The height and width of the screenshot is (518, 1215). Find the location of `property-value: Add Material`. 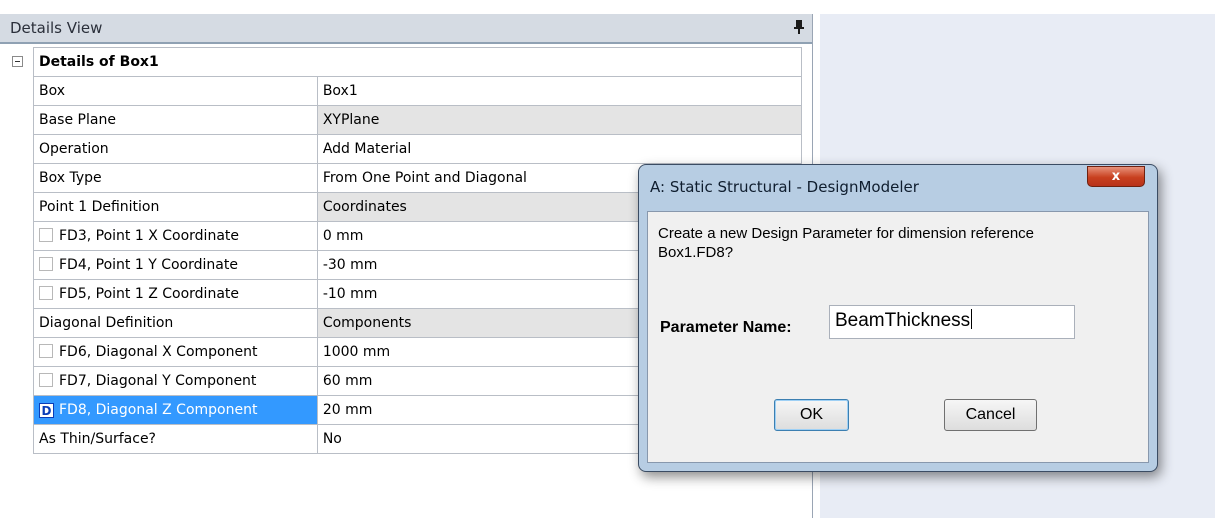

property-value: Add Material is located at coordinates (559, 149).